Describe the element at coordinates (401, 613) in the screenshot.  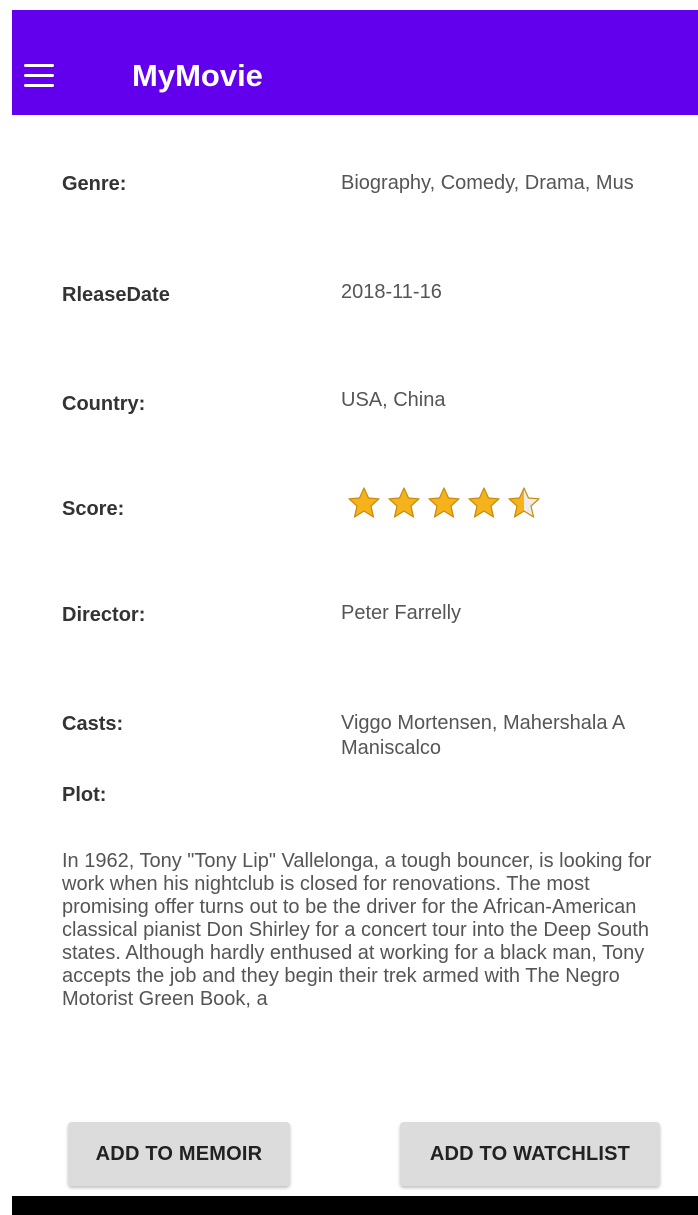
I see `director-value: Peter Farrelly` at that location.